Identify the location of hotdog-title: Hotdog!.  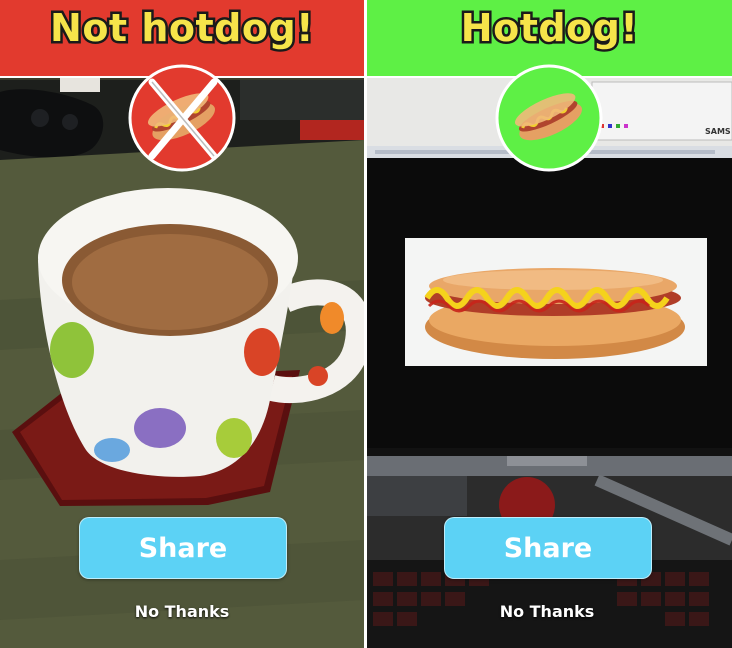
(549, 28).